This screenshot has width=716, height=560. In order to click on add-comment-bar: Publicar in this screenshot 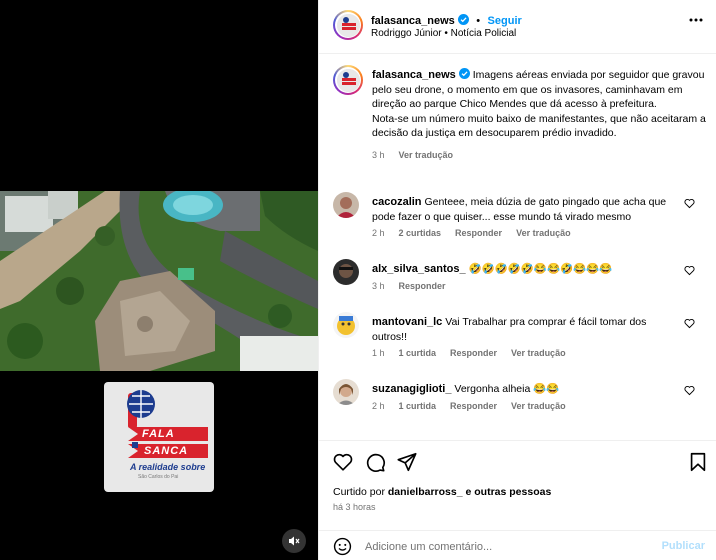, I will do `click(517, 545)`.